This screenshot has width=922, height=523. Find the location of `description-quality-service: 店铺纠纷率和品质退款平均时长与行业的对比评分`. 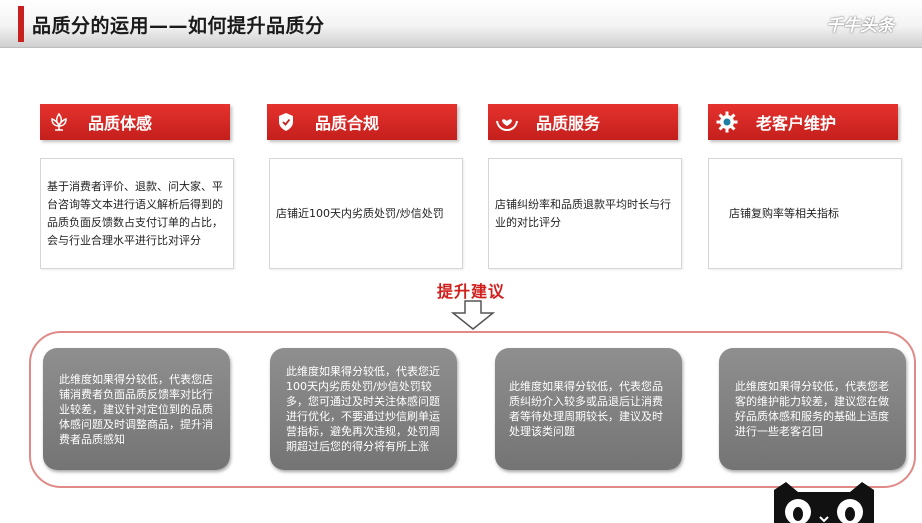

description-quality-service: 店铺纠纷率和品质退款平均时长与行业的对比评分 is located at coordinates (585, 213).